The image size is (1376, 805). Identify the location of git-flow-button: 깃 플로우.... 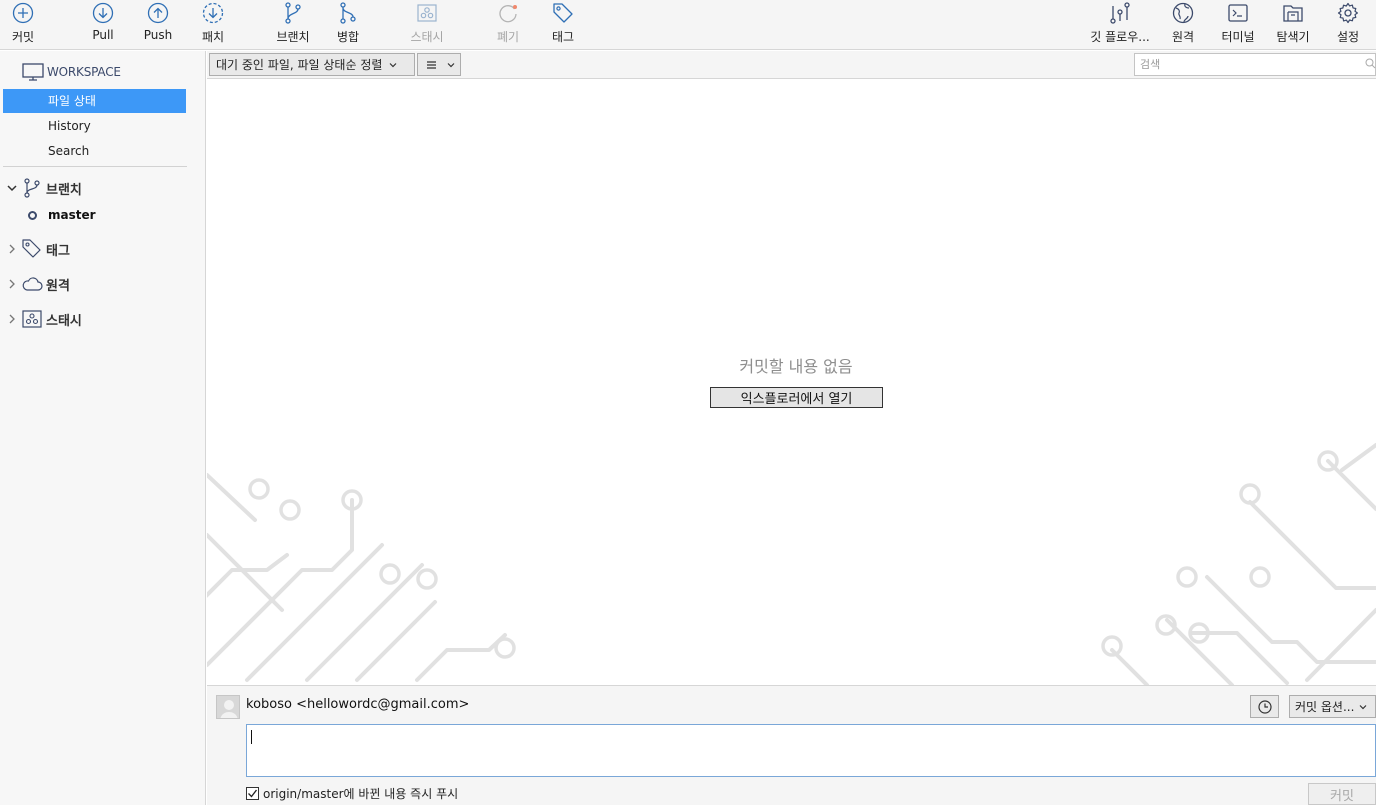
(1120, 25).